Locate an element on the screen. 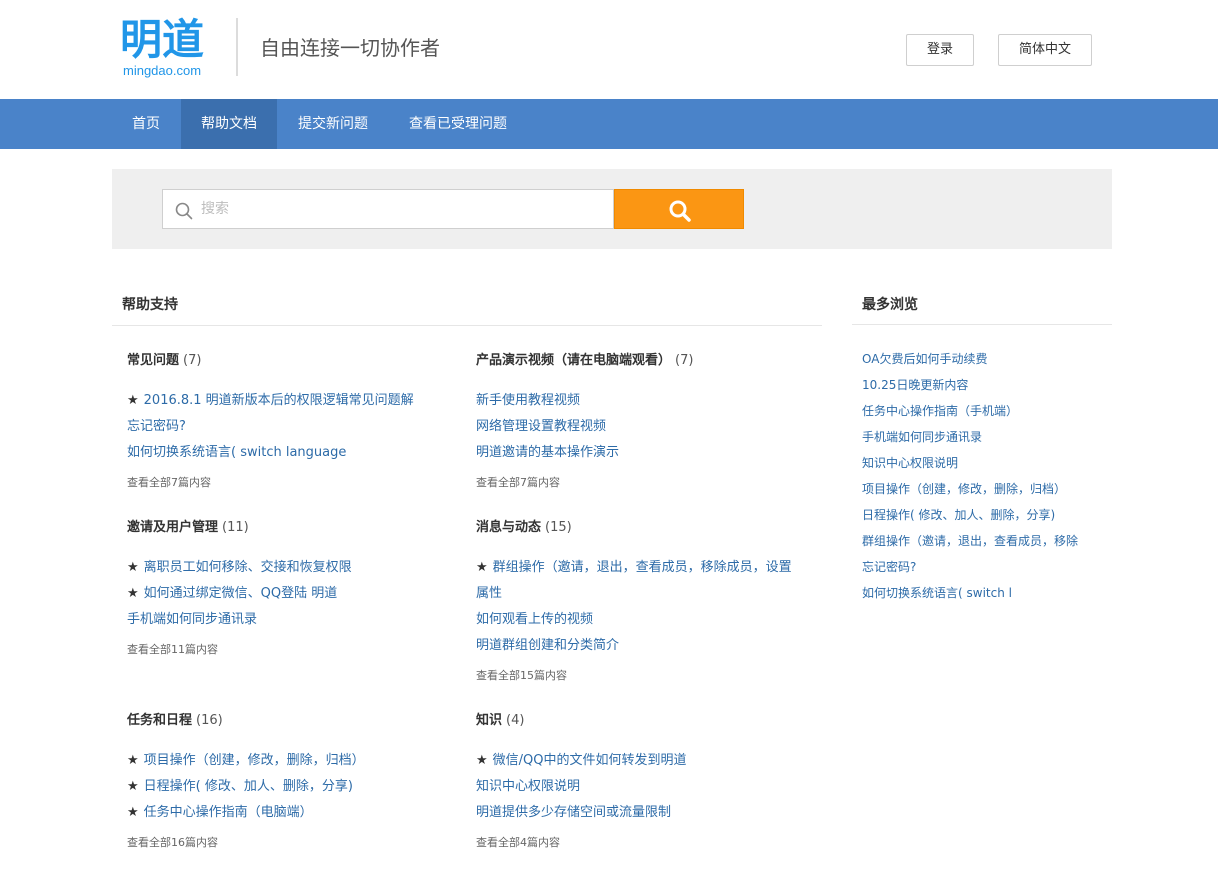 This screenshot has width=1218, height=870. search-area is located at coordinates (612, 209).